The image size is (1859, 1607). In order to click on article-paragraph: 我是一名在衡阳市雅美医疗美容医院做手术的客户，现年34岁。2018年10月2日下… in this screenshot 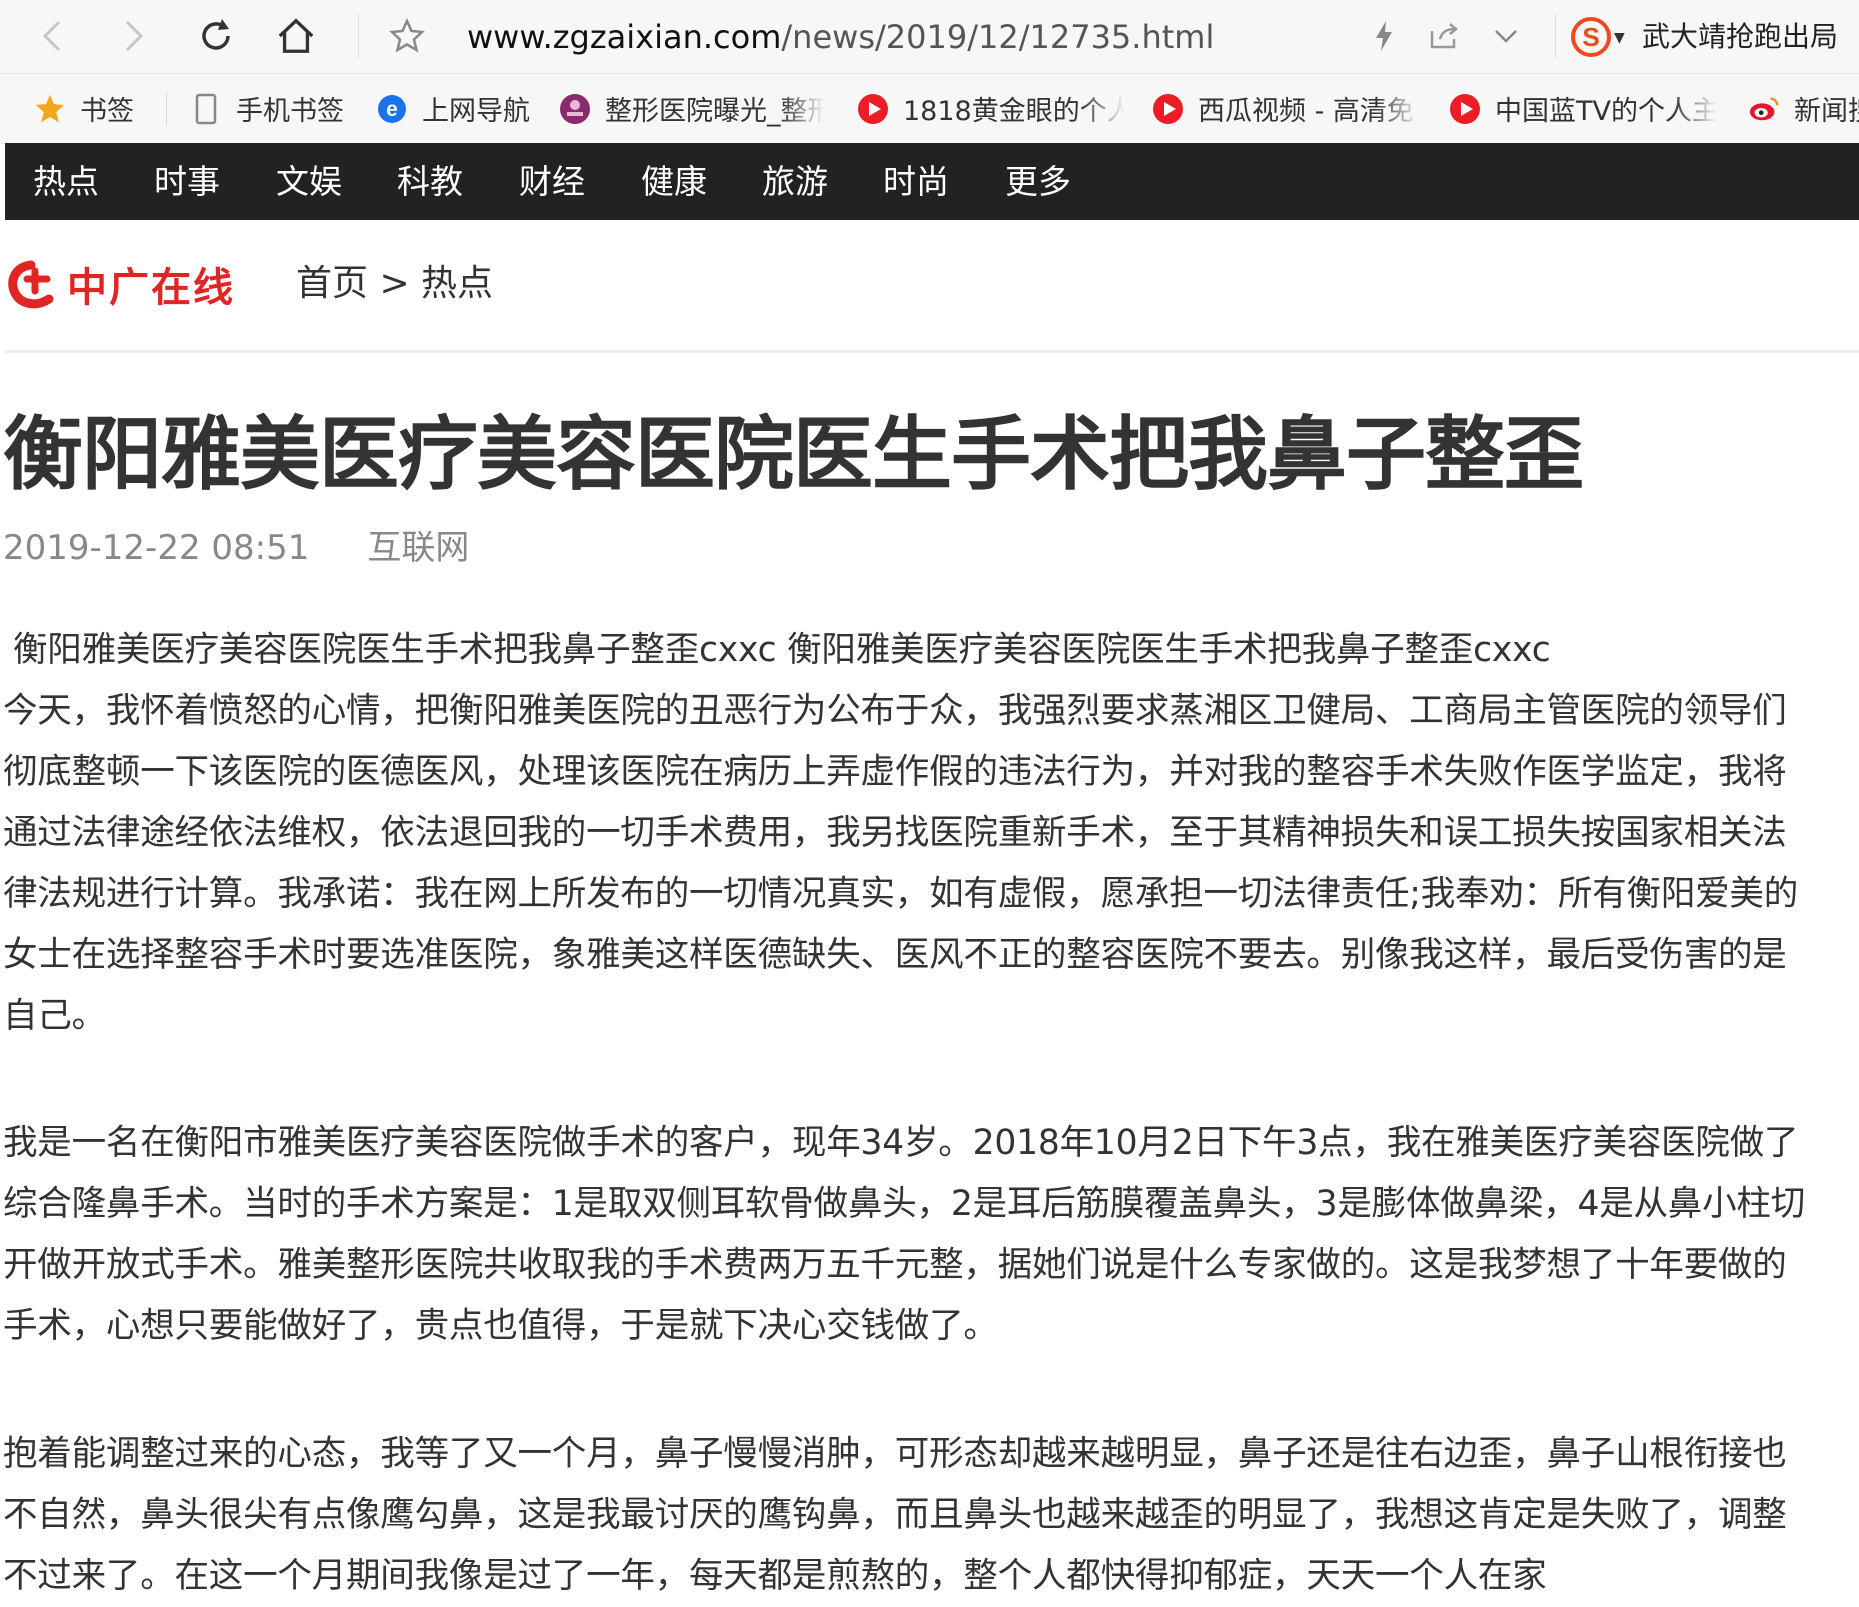, I will do `click(904, 1234)`.